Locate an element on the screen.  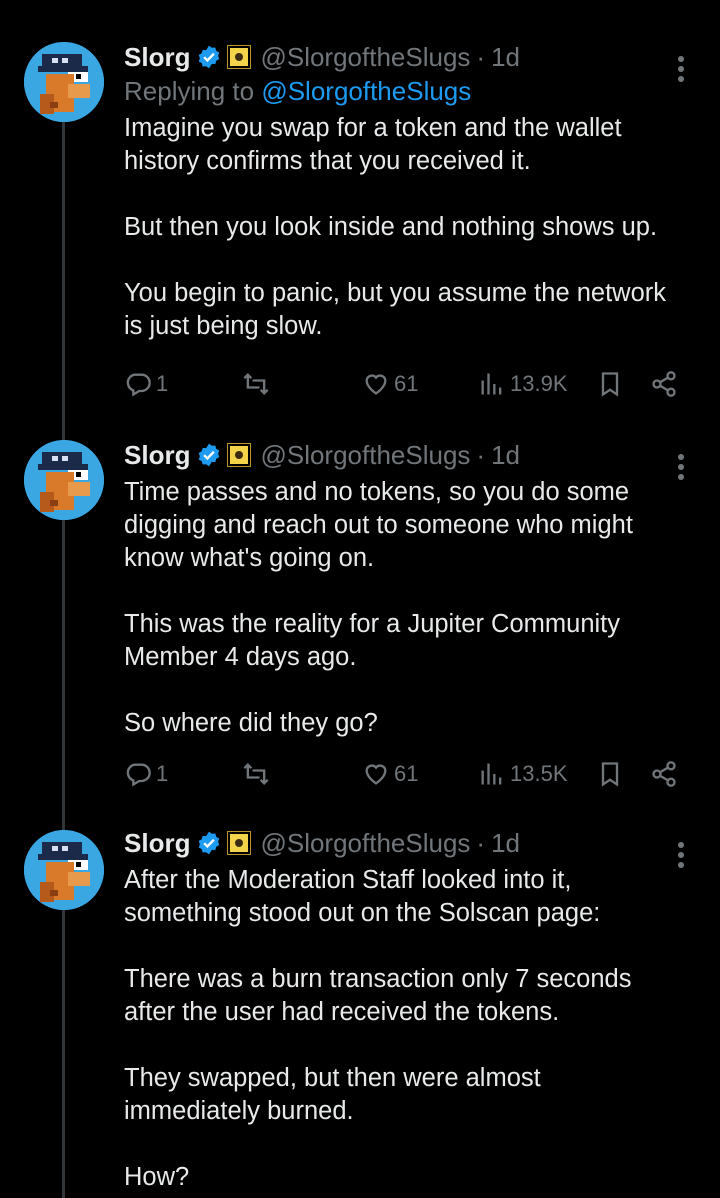
replying-to-label: Replying to is located at coordinates (193, 91).